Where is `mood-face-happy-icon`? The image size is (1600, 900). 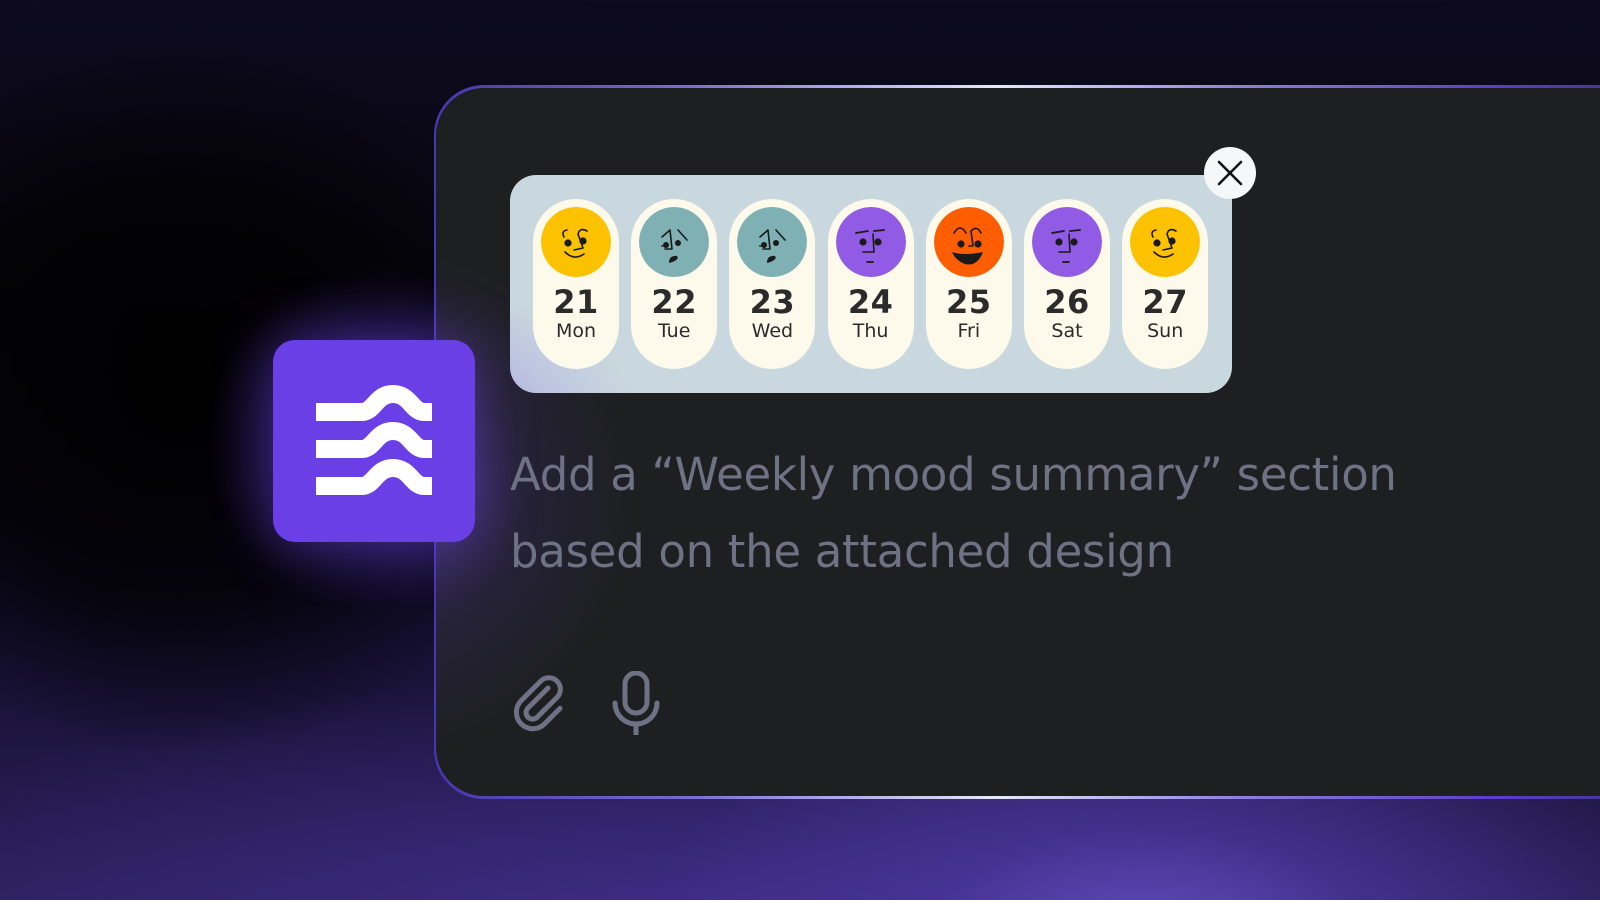
mood-face-happy-icon is located at coordinates (968, 242).